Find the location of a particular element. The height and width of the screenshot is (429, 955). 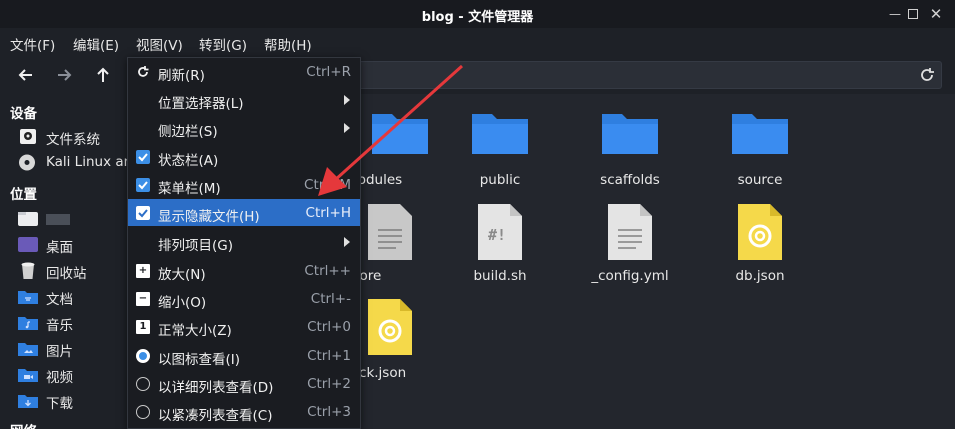

menu-item-view-as-detailed-list: 以详细列表查看(D) Ctrl+2 is located at coordinates (244, 383).